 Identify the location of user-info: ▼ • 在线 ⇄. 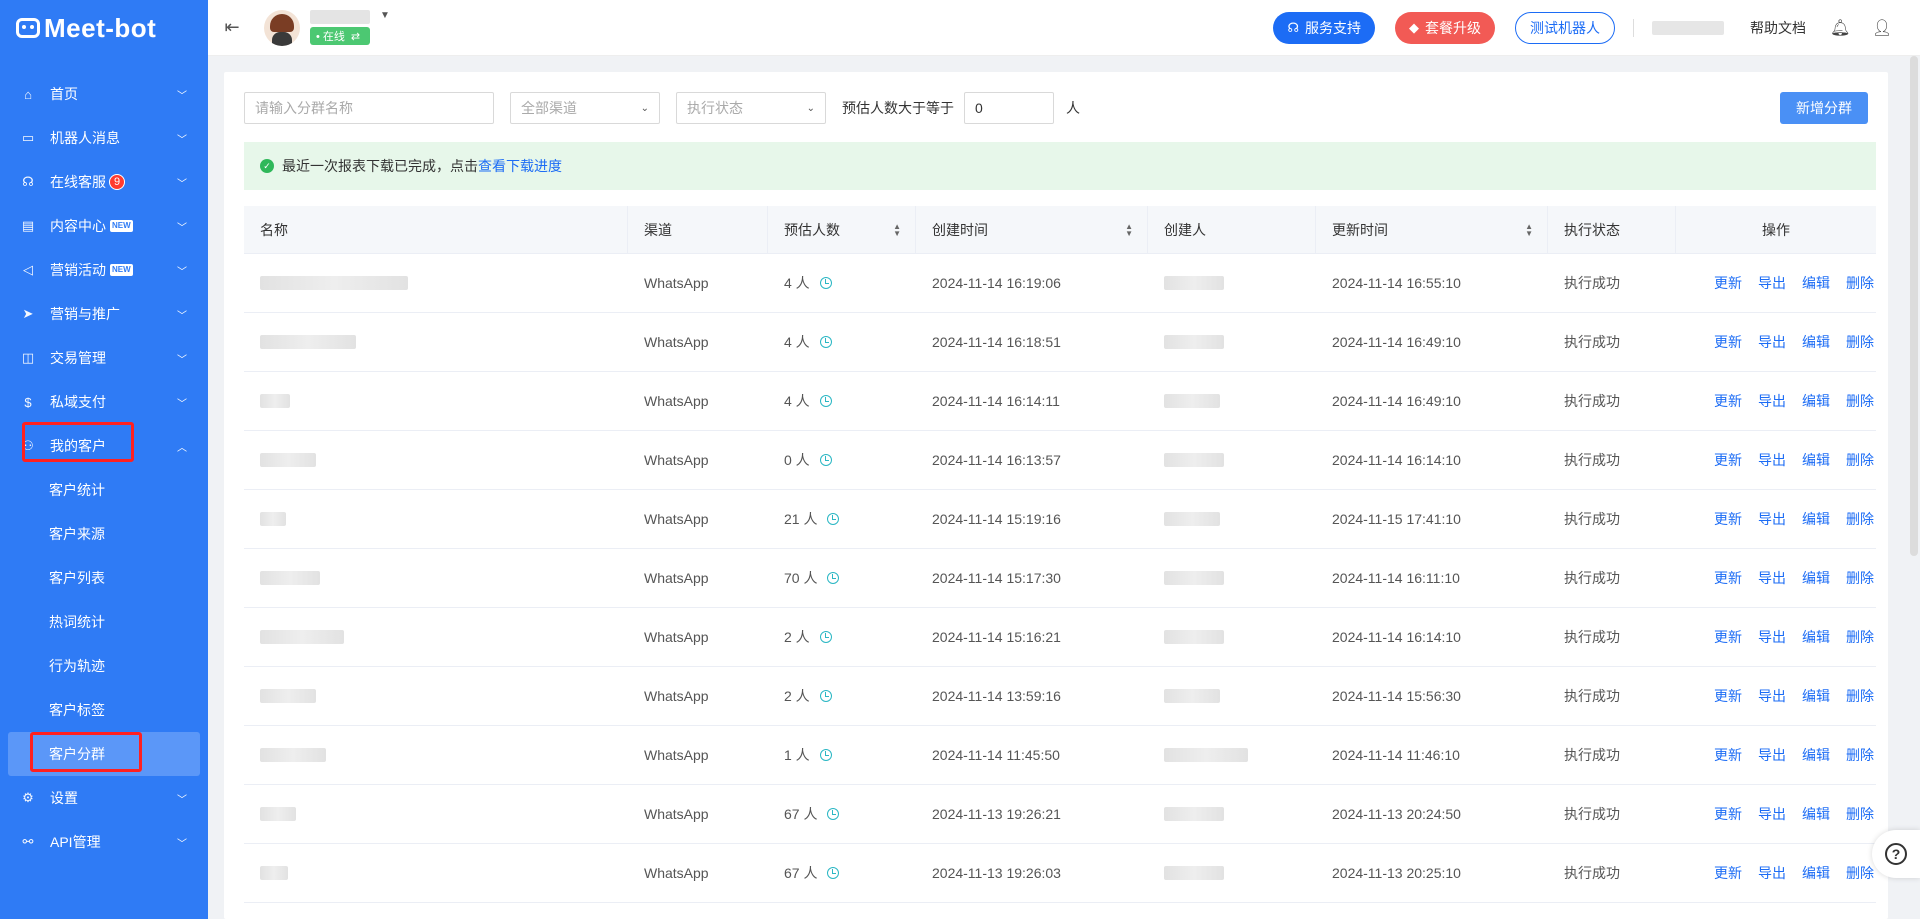
(350, 27).